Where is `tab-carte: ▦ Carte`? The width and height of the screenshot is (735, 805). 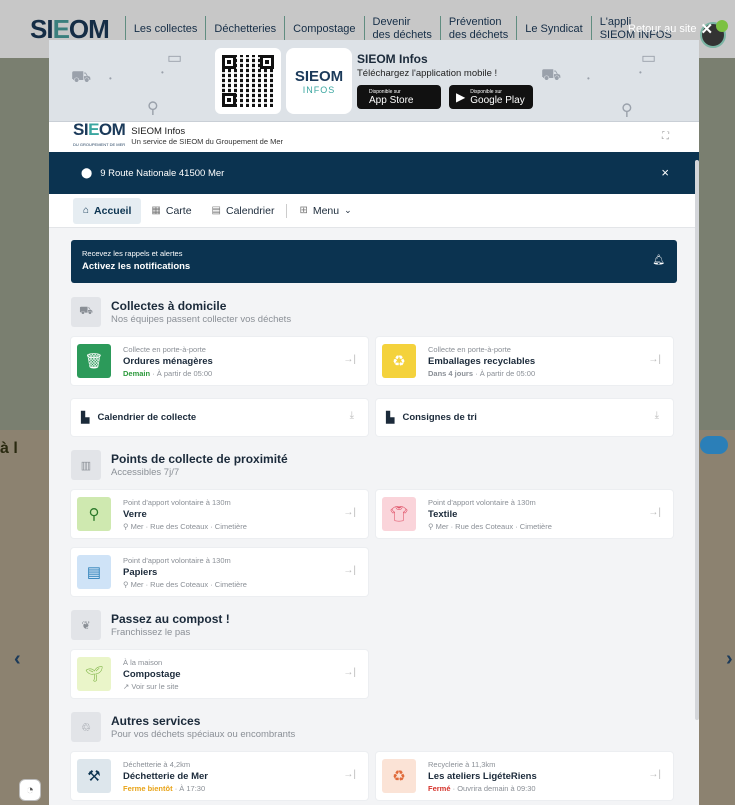
tab-carte: ▦ Carte is located at coordinates (171, 211).